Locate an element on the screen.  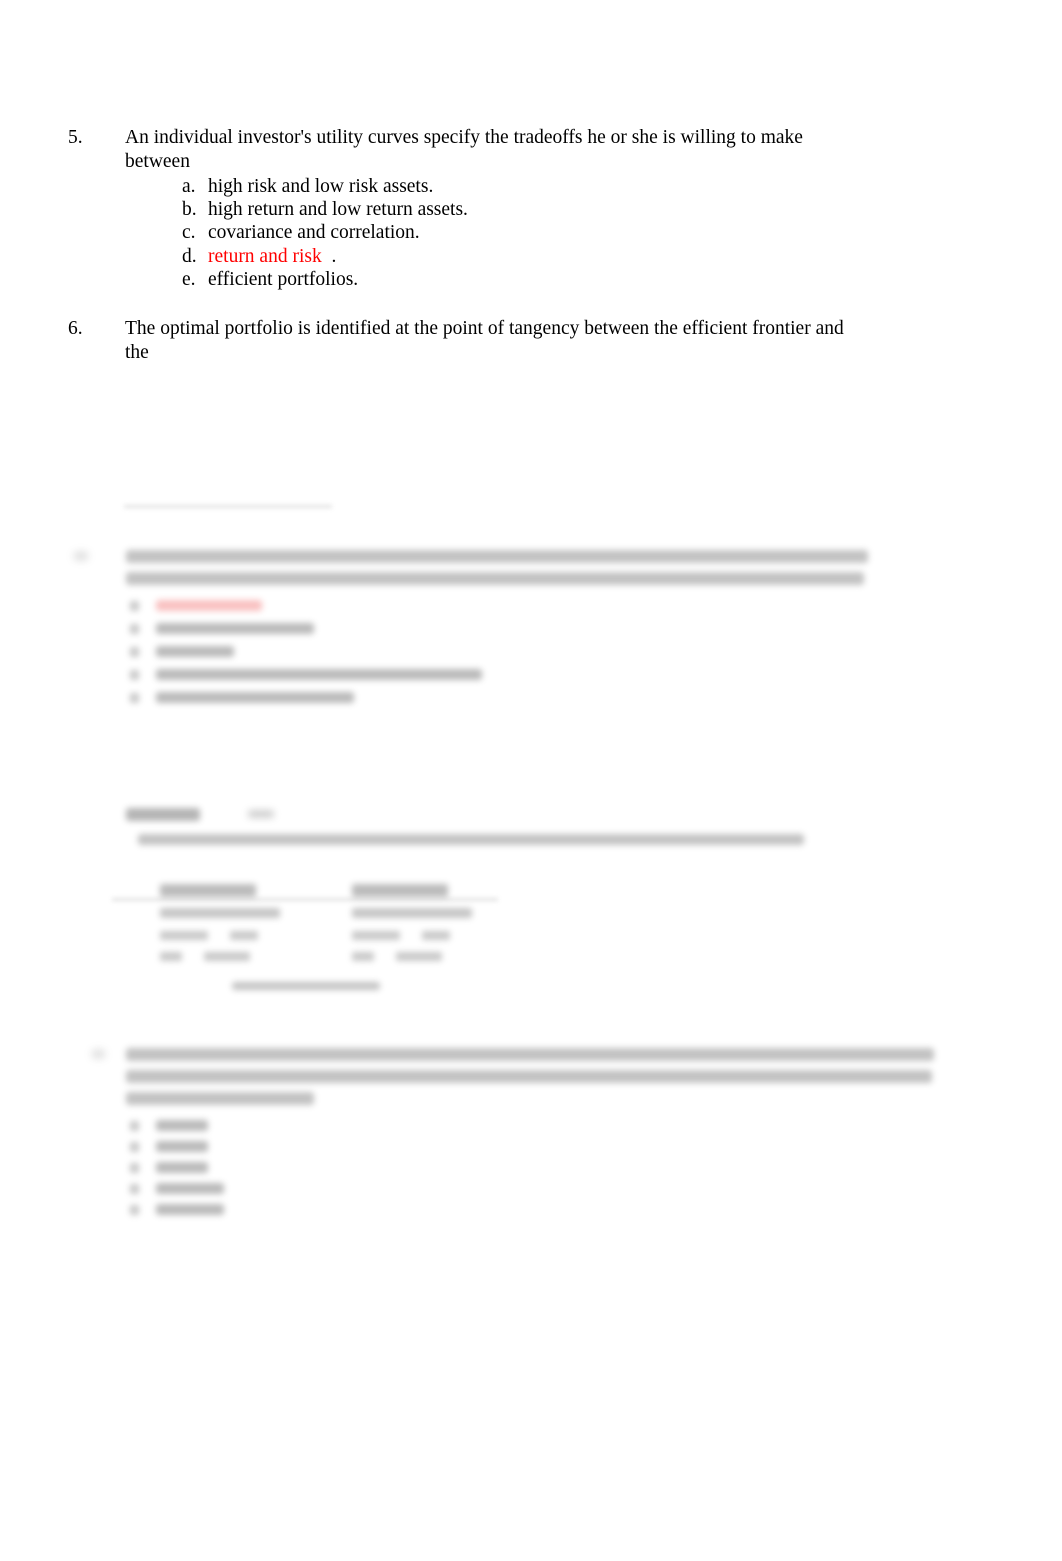
redacted-table-footnote is located at coordinates (312, 986).